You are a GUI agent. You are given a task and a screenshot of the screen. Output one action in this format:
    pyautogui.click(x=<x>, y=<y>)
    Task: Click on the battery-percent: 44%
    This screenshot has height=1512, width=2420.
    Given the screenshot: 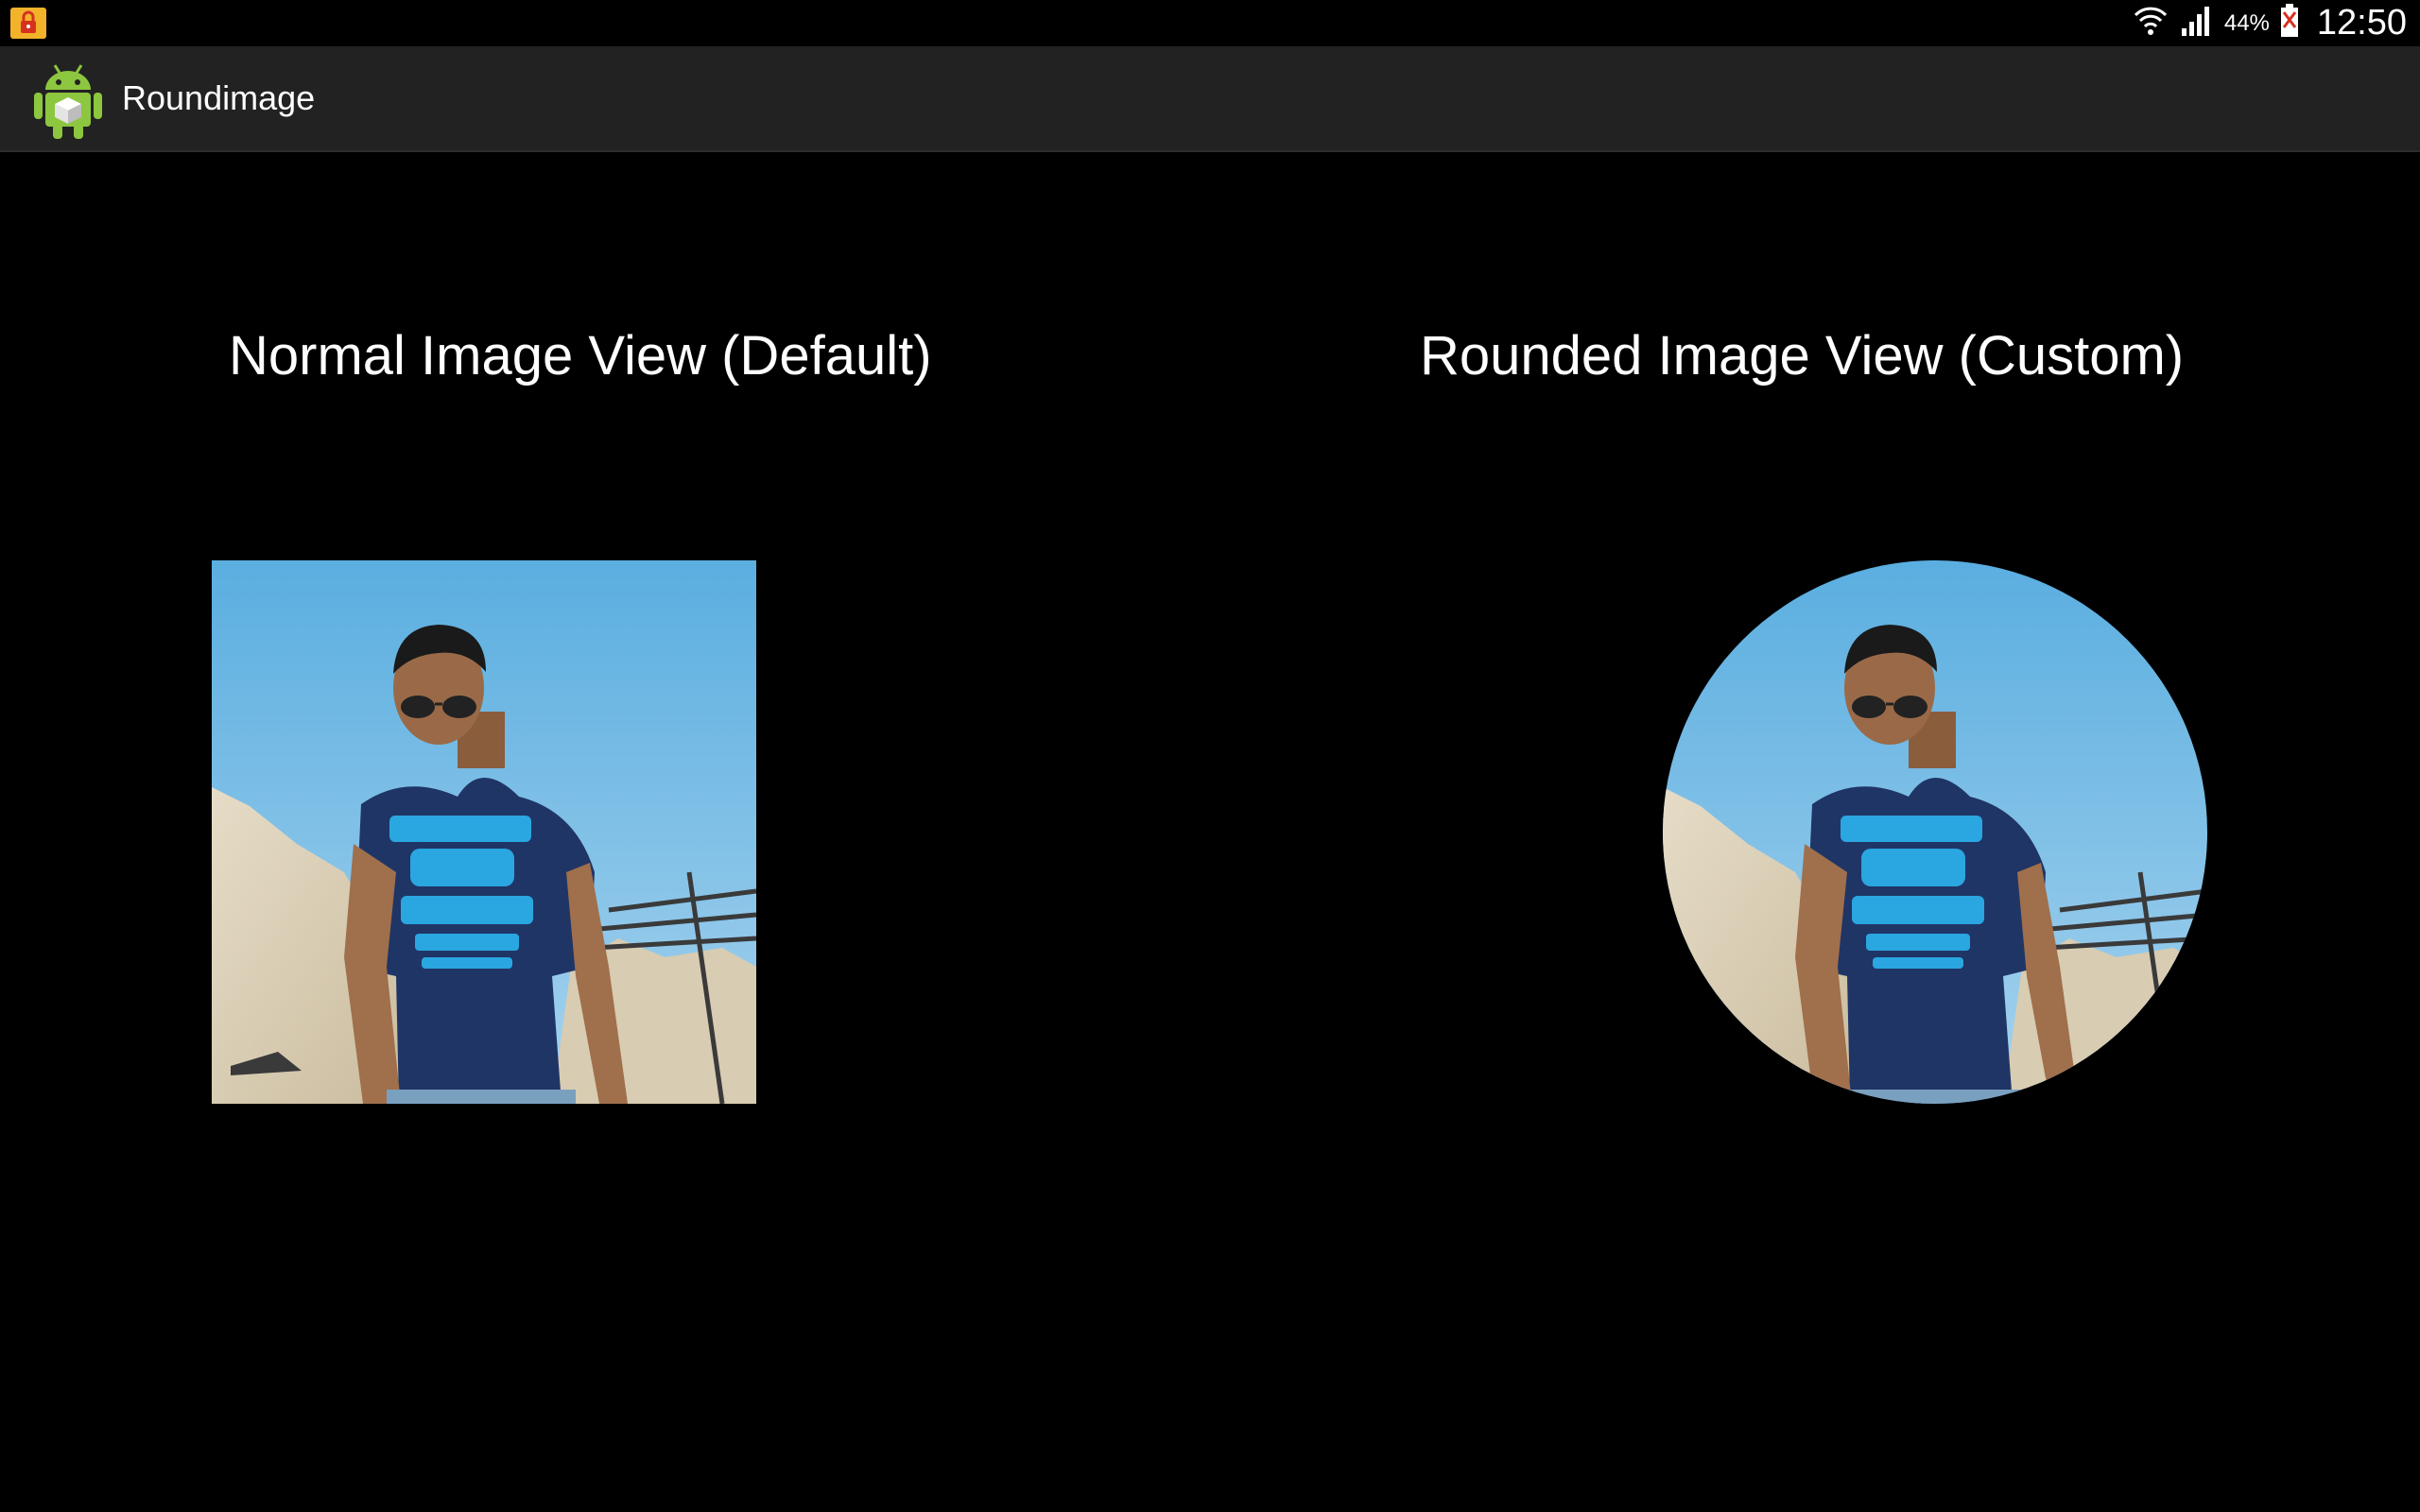 What is the action you would take?
    pyautogui.click(x=2246, y=22)
    